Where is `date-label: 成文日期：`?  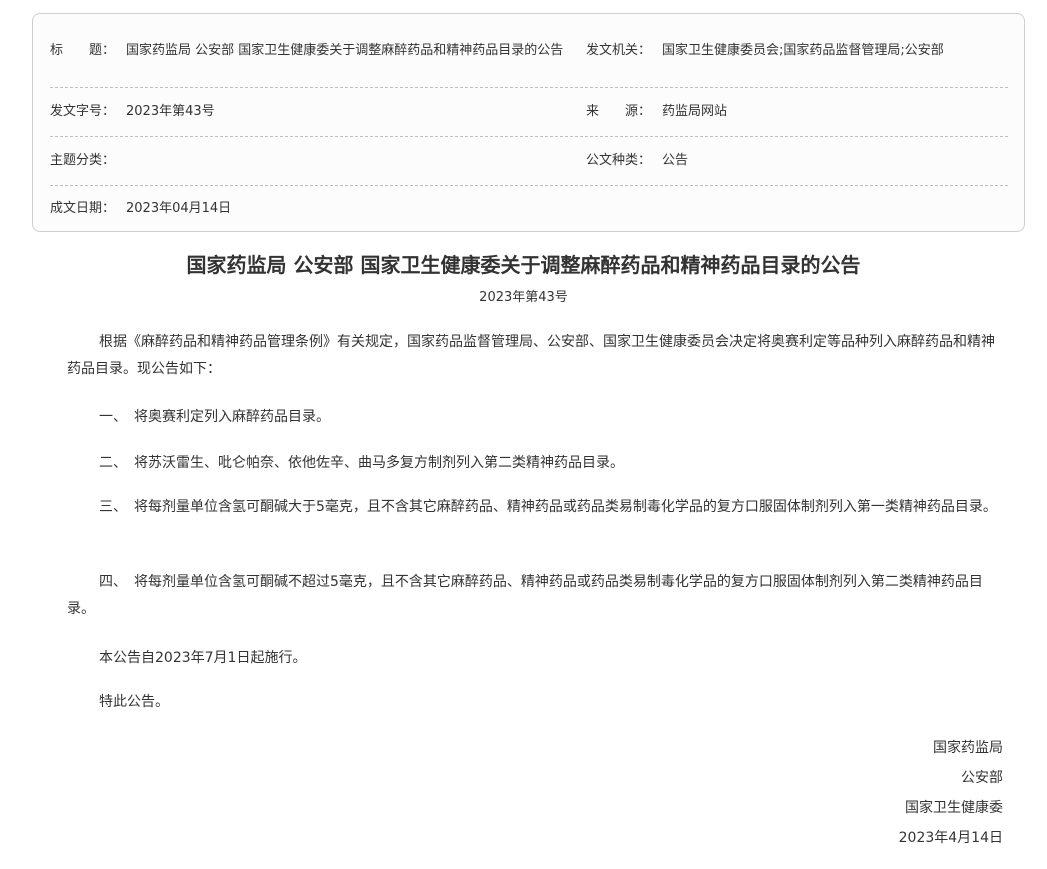
date-label: 成文日期： is located at coordinates (83, 208).